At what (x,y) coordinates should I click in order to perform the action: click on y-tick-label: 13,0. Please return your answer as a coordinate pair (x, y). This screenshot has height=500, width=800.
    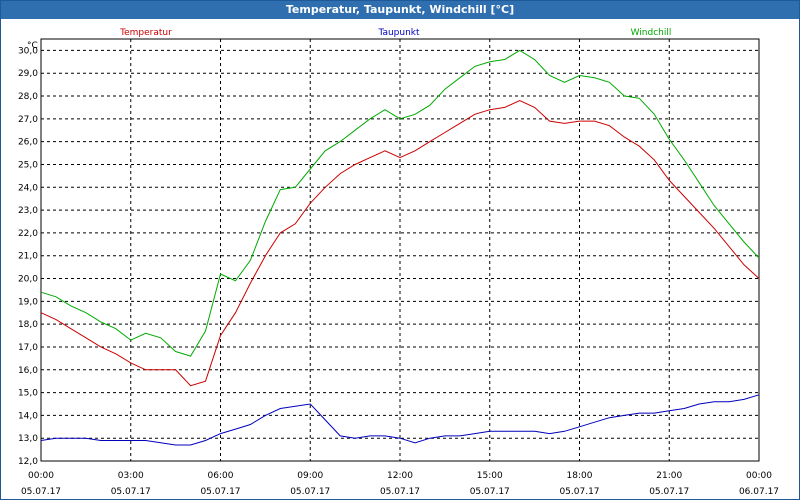
    Looking at the image, I should click on (28, 439).